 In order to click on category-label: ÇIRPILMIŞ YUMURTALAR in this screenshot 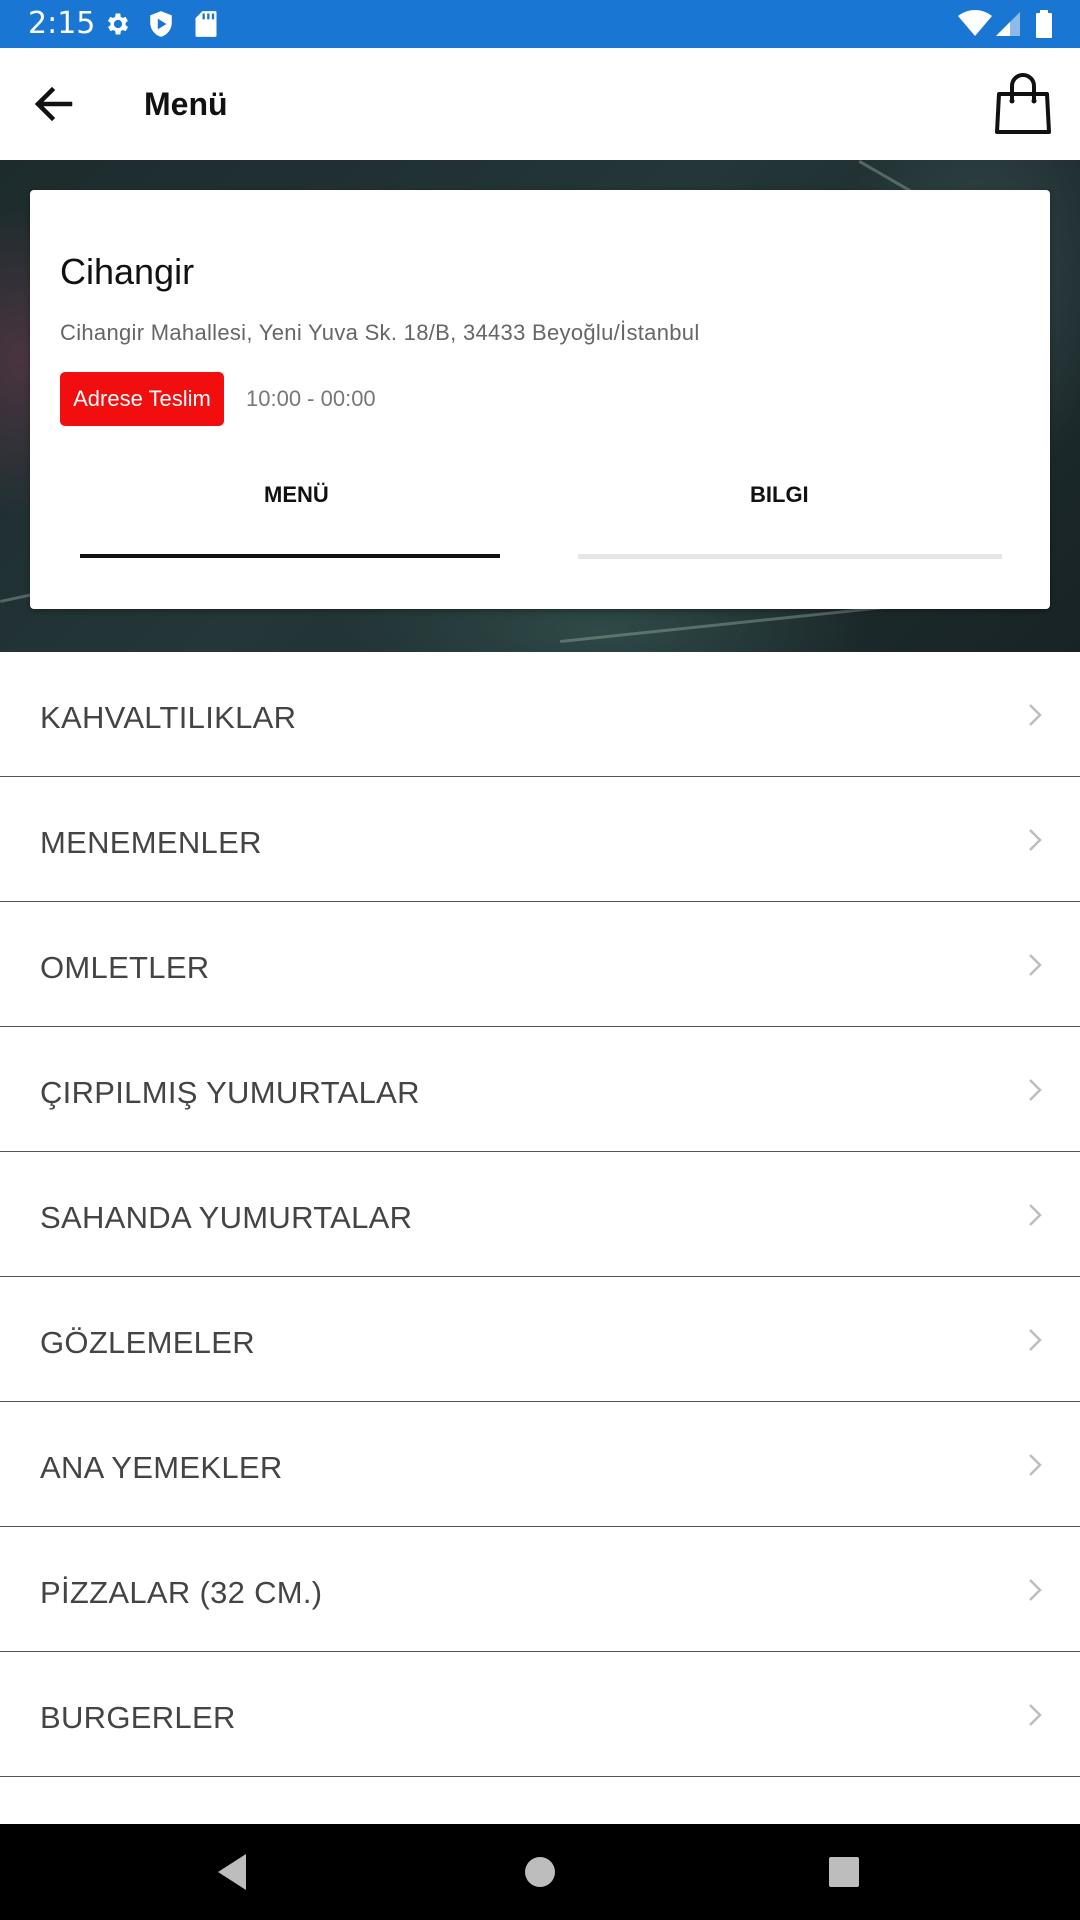, I will do `click(230, 1092)`.